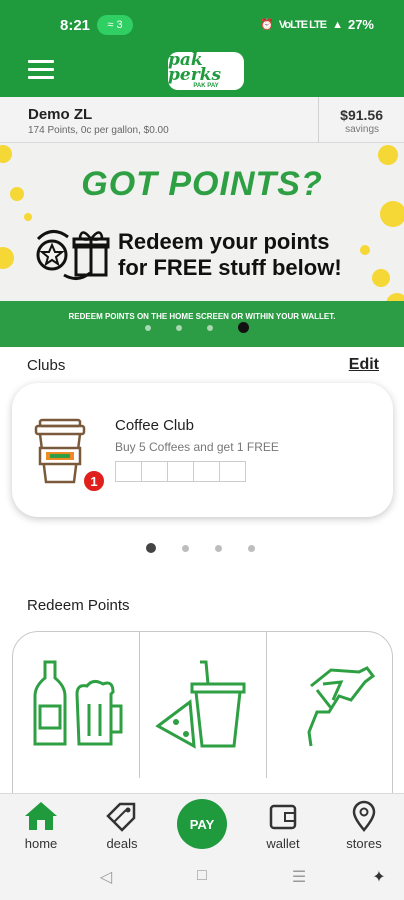  I want to click on home-icon, so click(41, 816).